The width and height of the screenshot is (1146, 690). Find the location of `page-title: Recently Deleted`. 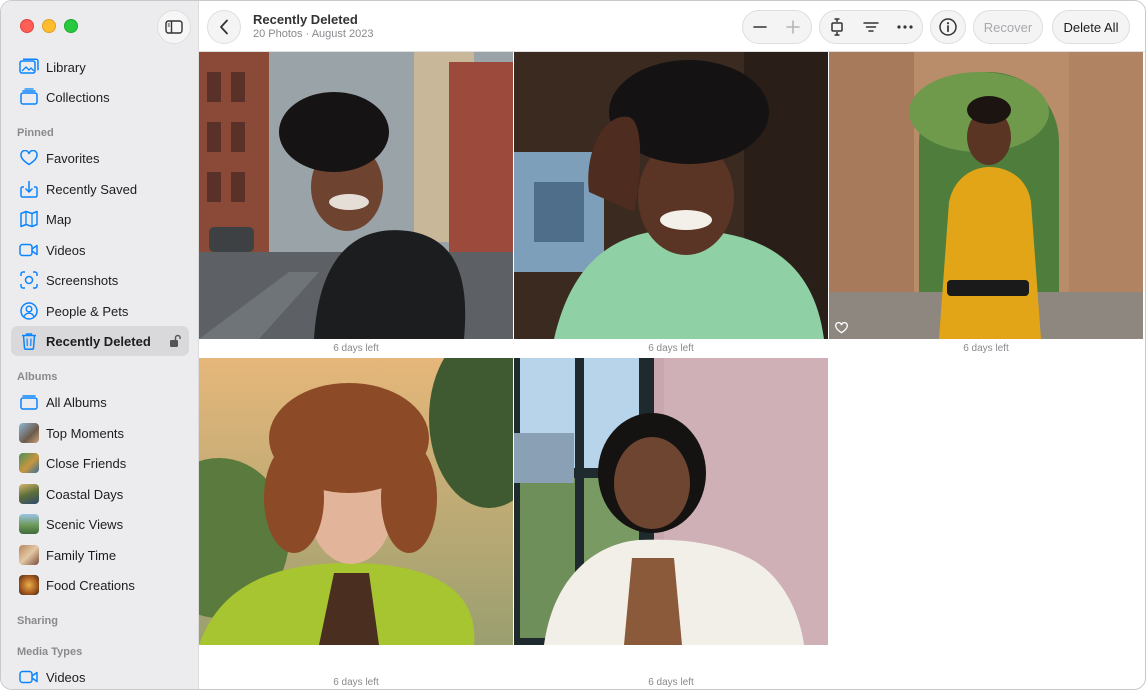

page-title: Recently Deleted is located at coordinates (305, 19).